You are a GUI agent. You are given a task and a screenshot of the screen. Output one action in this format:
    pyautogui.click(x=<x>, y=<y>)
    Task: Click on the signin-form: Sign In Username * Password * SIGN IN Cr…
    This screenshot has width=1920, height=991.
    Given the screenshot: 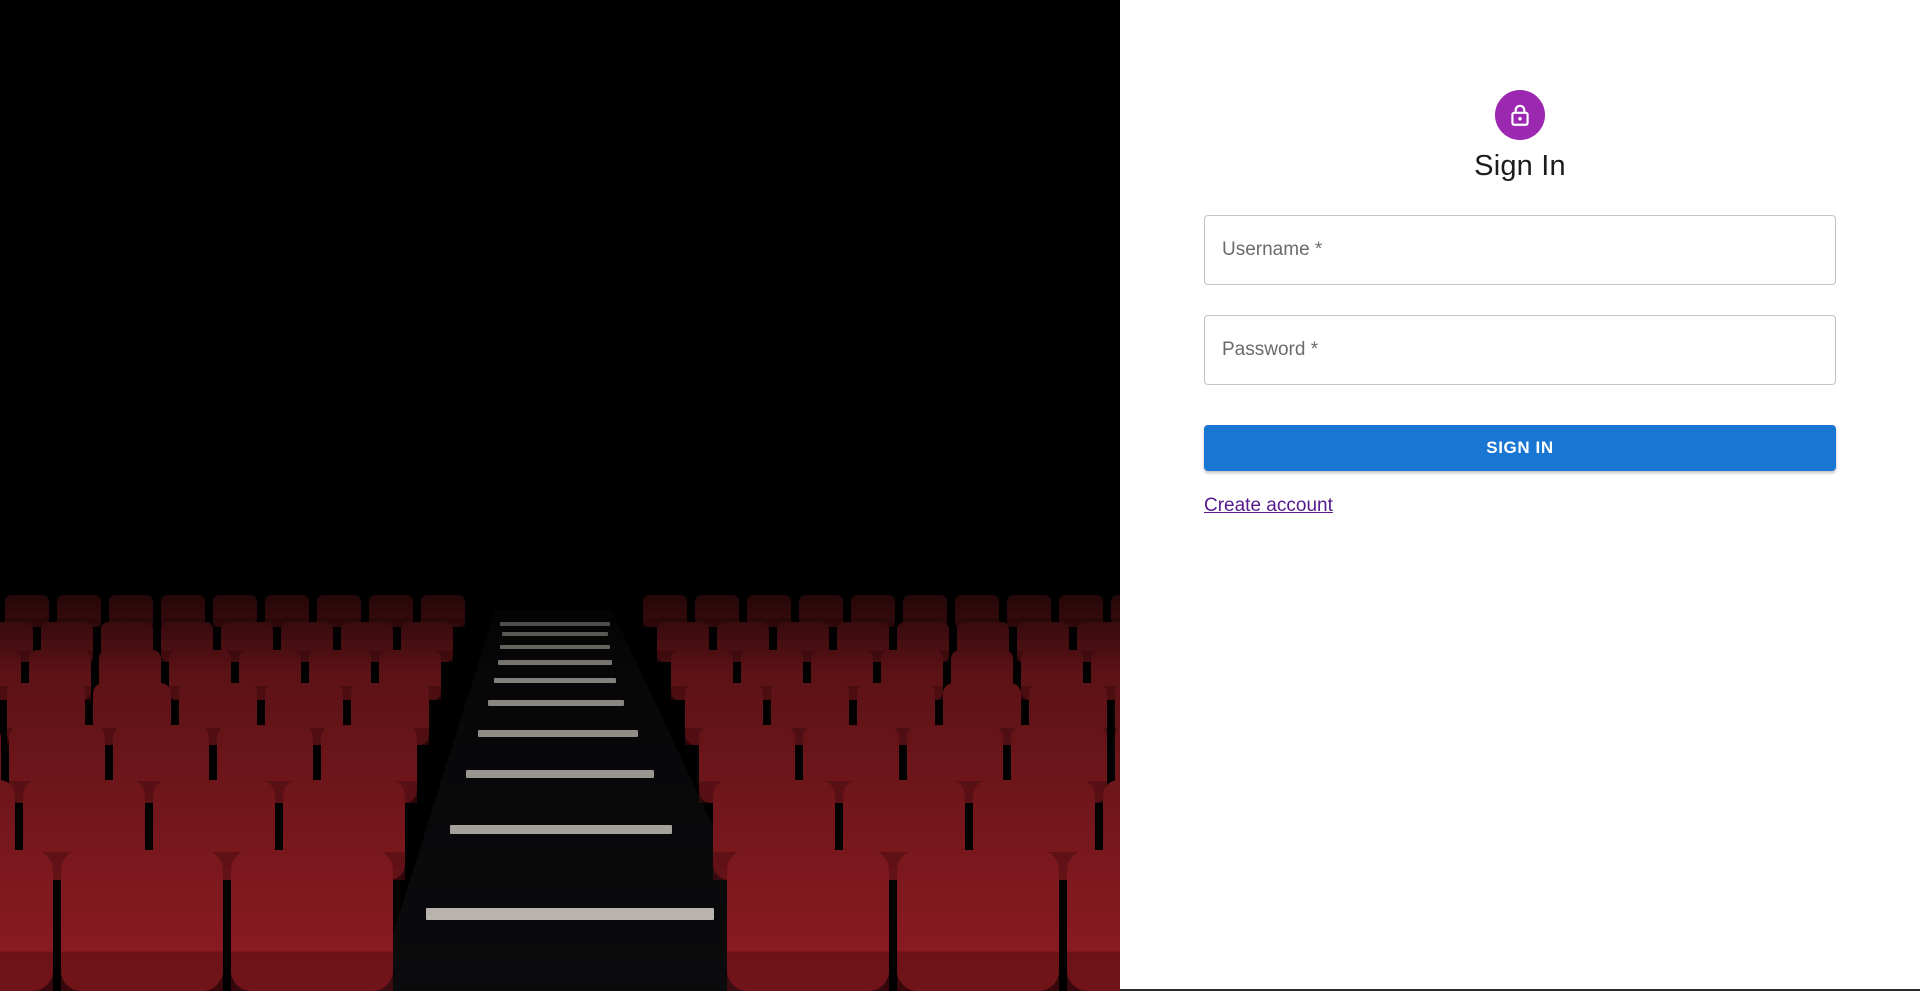 What is the action you would take?
    pyautogui.click(x=1520, y=303)
    